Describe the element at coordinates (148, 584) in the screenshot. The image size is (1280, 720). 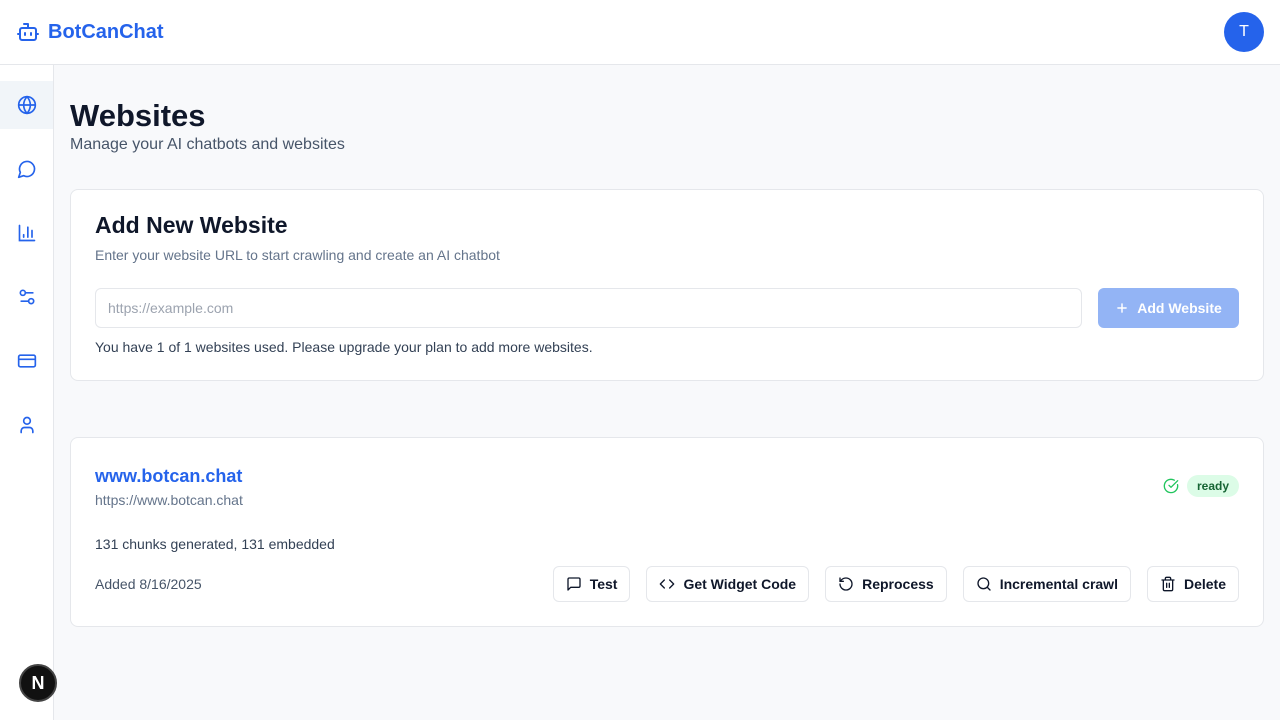
I see `added-date: Added 8/16/2025` at that location.